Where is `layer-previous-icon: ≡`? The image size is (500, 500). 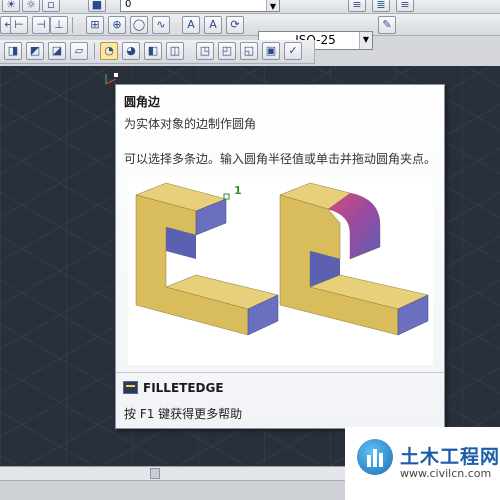
layer-previous-icon: ≡ is located at coordinates (405, 6).